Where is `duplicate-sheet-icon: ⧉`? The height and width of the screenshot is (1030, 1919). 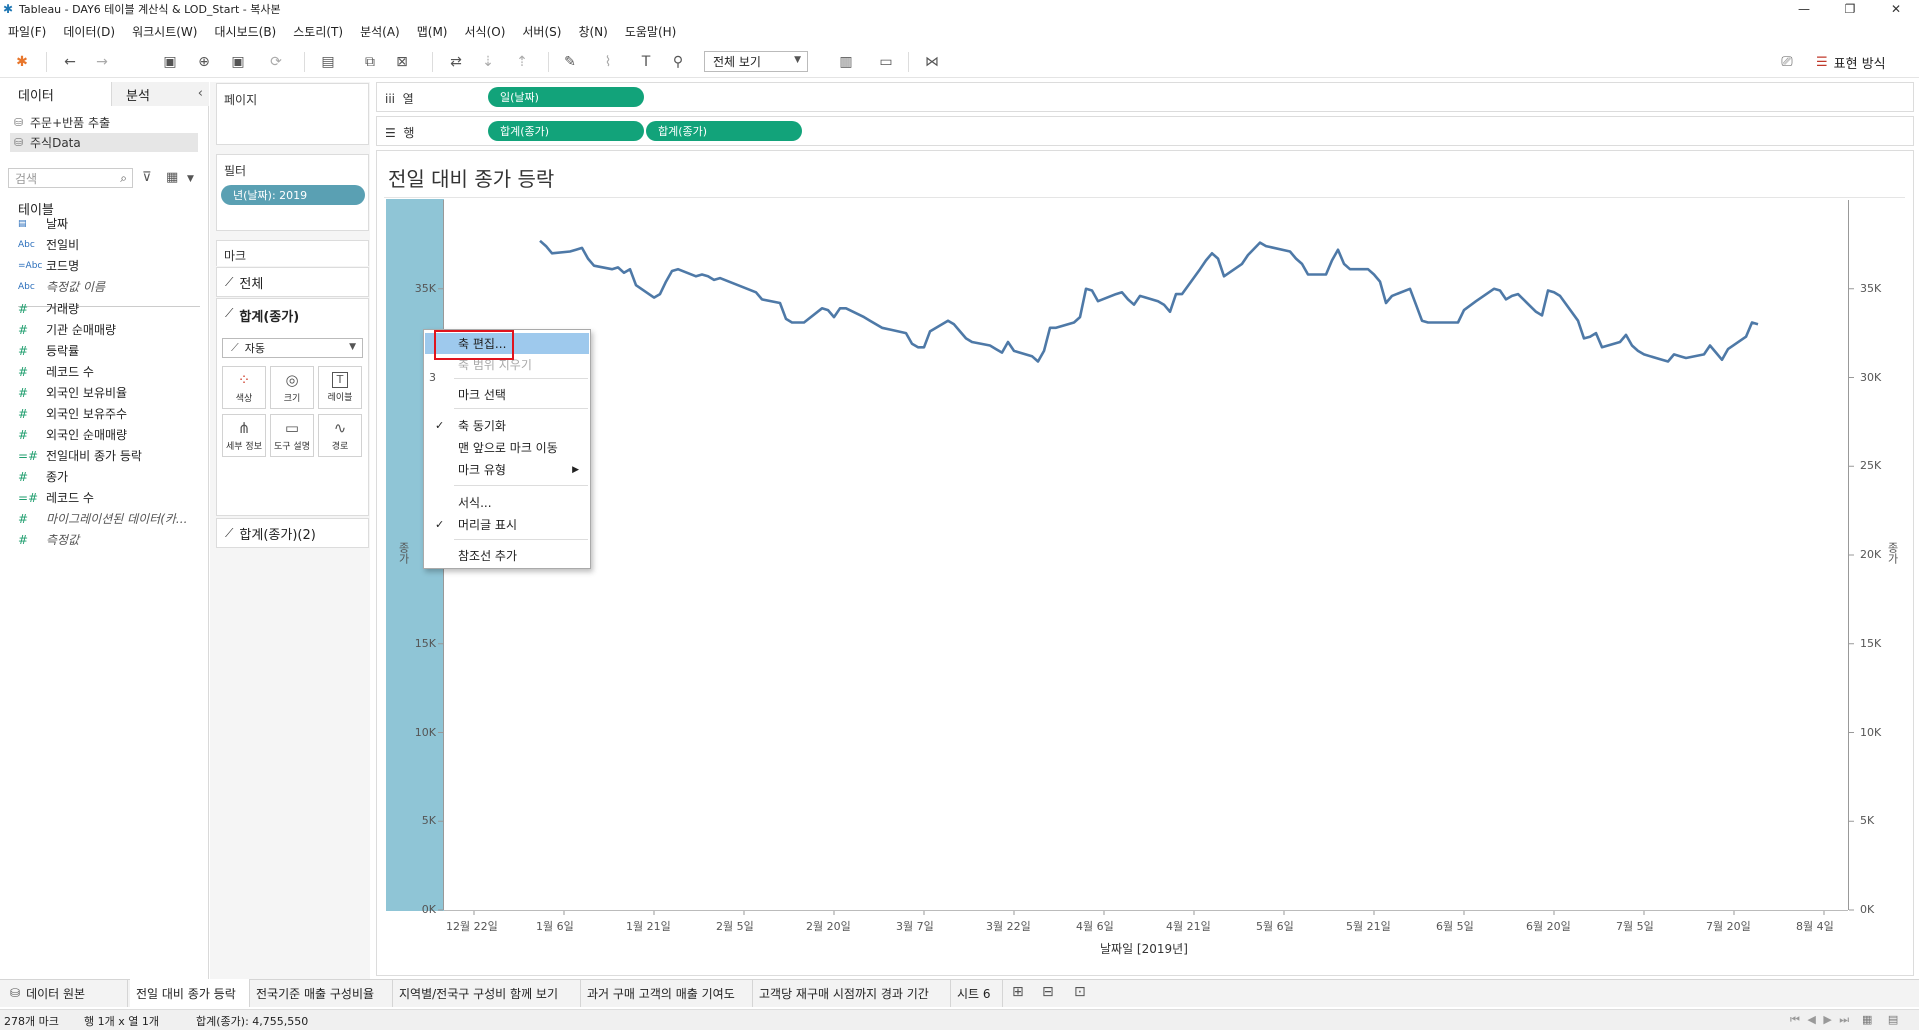
duplicate-sheet-icon: ⧉ is located at coordinates (370, 62).